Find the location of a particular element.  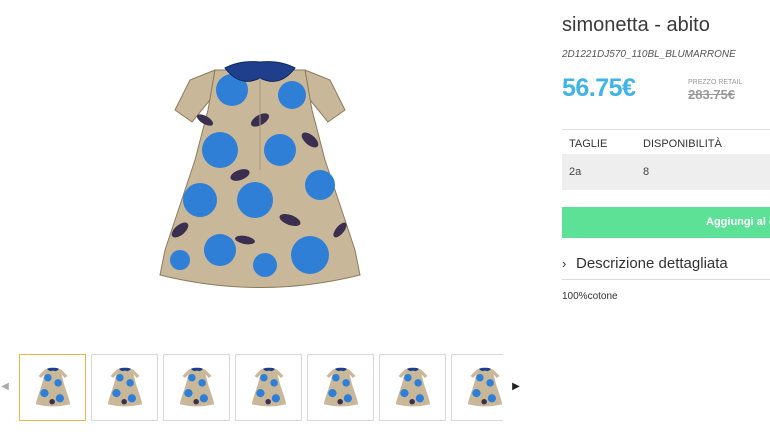

size-availability-table: TAGLIE DISPONIBILITÀ 2a 8 is located at coordinates (666, 159).